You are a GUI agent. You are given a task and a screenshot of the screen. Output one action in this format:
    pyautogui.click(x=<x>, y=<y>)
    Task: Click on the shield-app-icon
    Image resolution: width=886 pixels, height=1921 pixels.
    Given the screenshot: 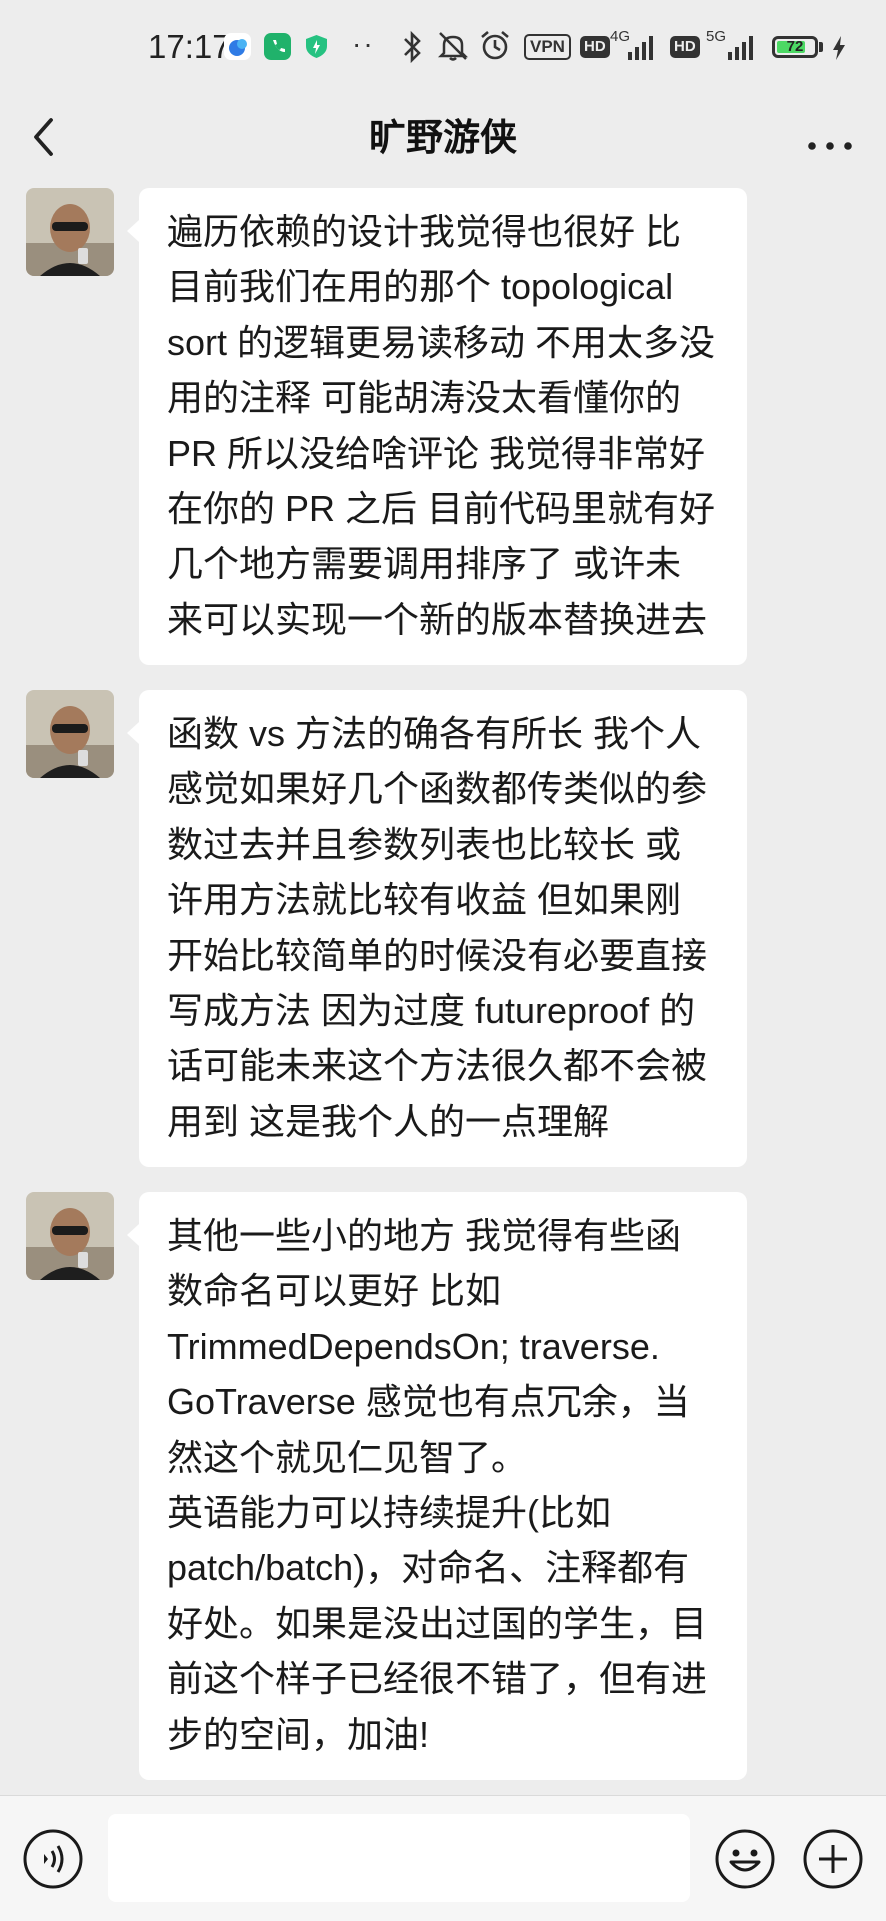 What is the action you would take?
    pyautogui.click(x=316, y=46)
    